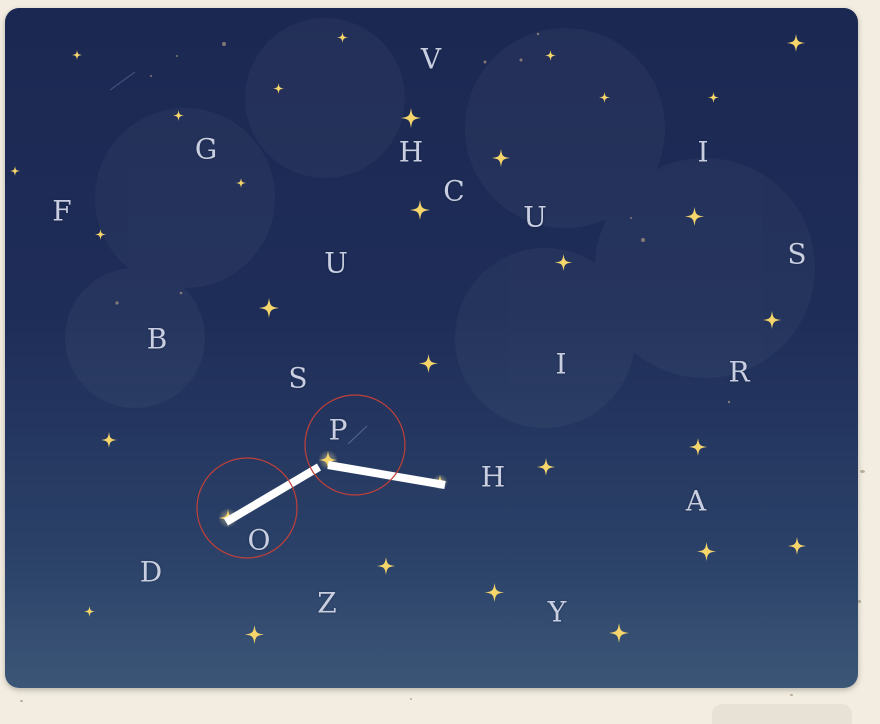  Describe the element at coordinates (696, 501) in the screenshot. I see `letter-a: A` at that location.